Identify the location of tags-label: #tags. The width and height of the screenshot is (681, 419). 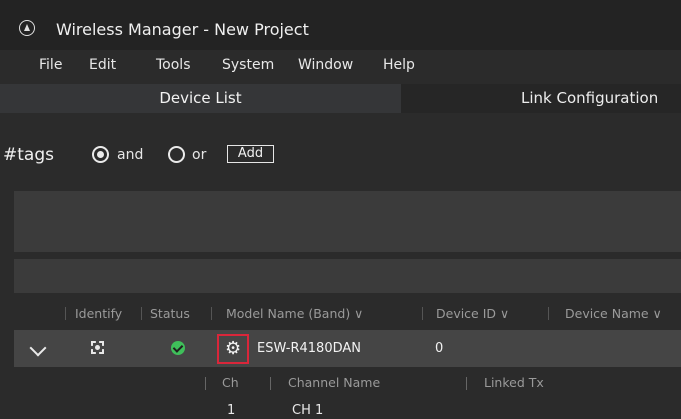
(28, 155).